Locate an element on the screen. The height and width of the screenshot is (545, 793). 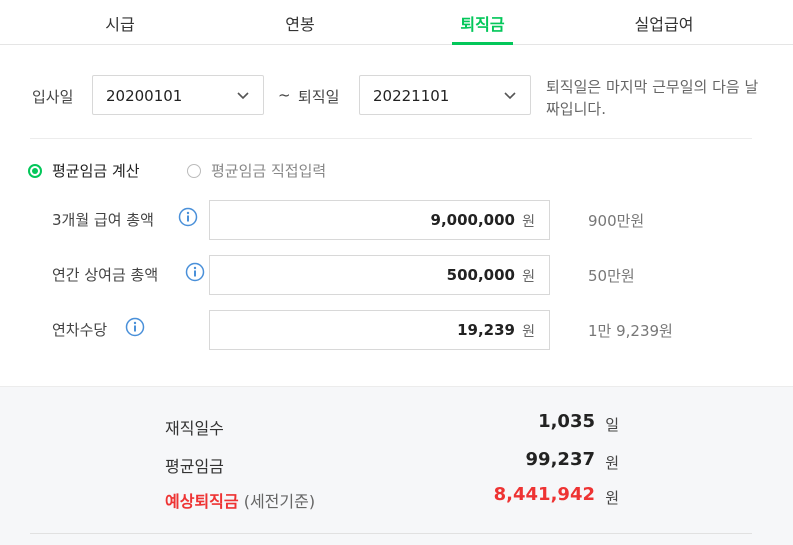
end-date-label: 퇴직일 is located at coordinates (319, 97).